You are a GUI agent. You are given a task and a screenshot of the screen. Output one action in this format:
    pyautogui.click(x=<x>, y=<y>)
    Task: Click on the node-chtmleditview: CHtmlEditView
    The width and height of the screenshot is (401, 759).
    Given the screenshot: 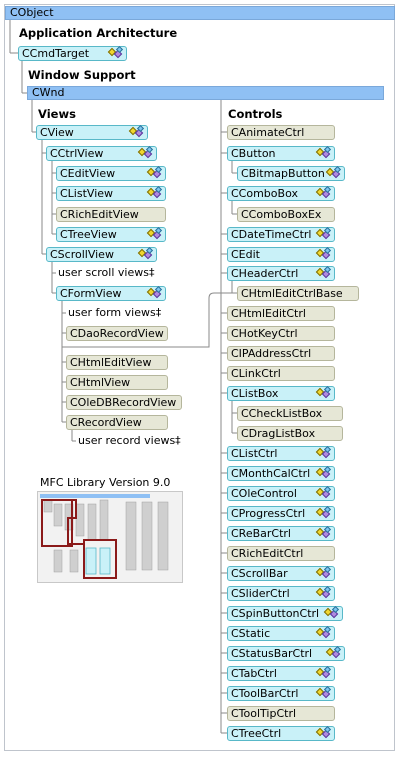 What is the action you would take?
    pyautogui.click(x=117, y=362)
    